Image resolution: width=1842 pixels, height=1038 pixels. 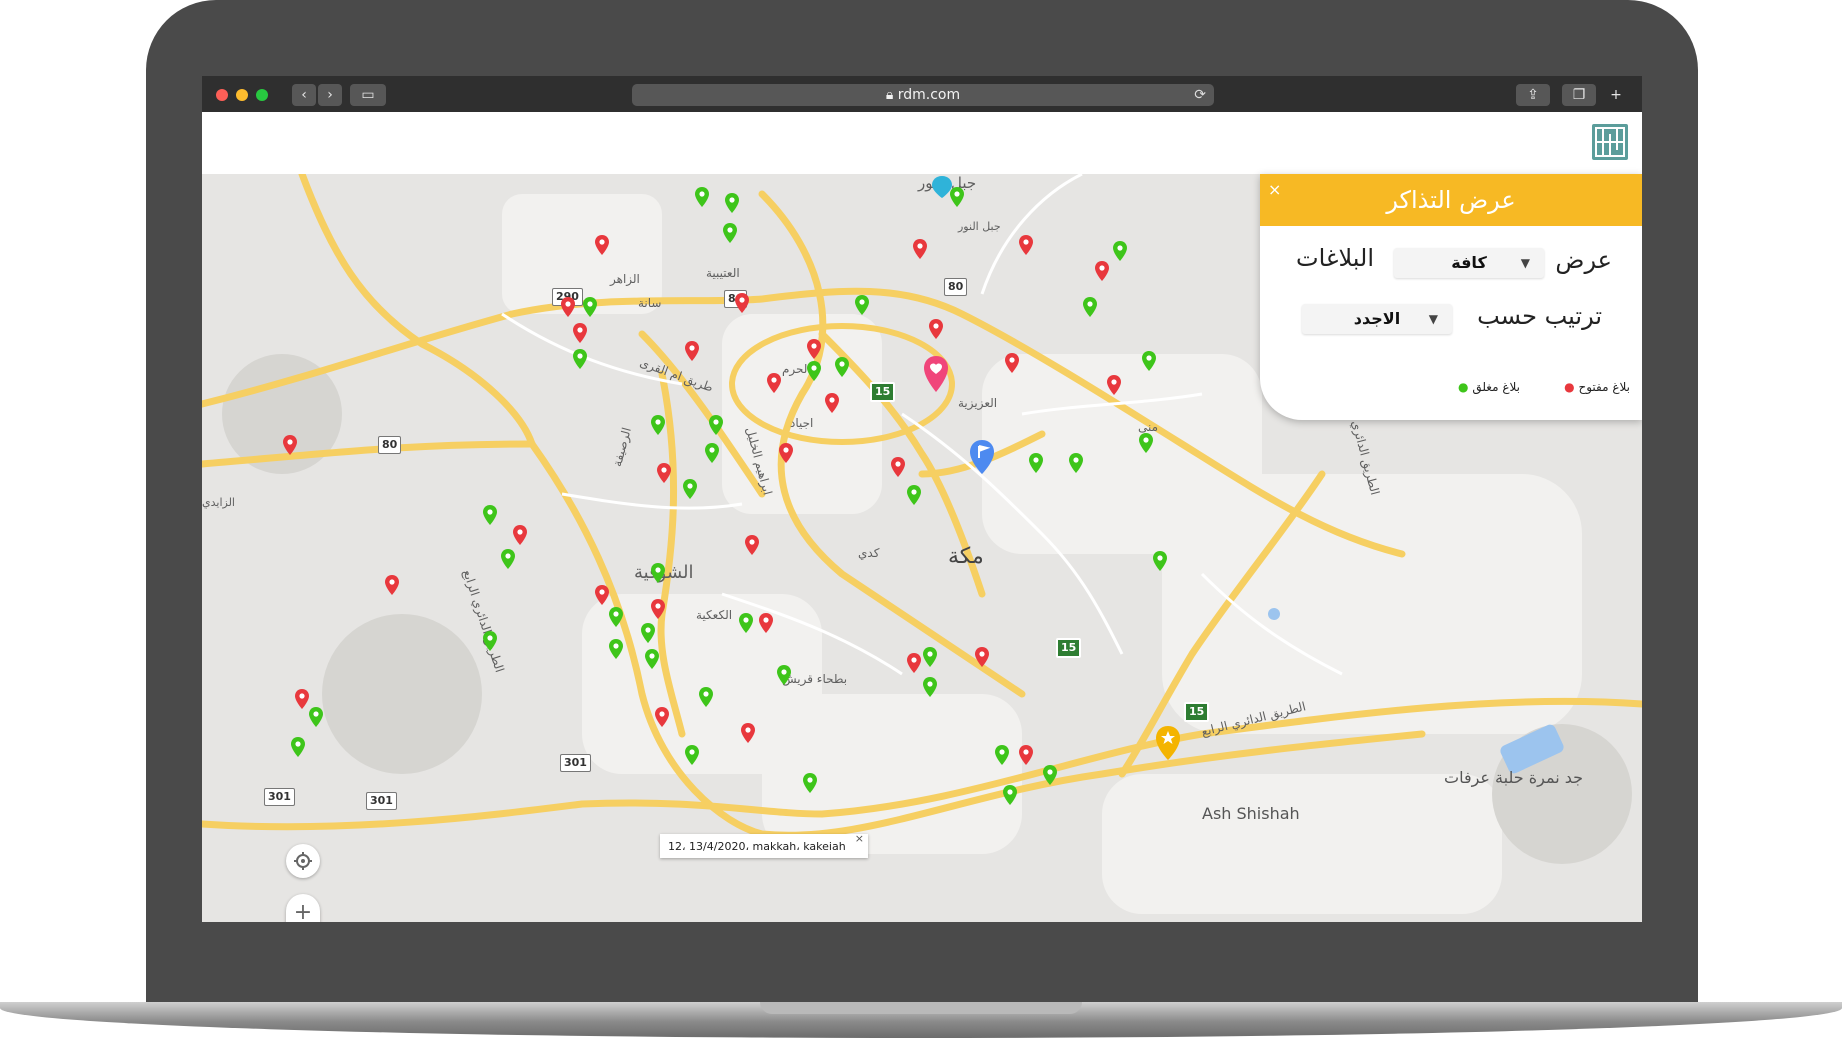 I want to click on road-shield: 80, so click(x=956, y=287).